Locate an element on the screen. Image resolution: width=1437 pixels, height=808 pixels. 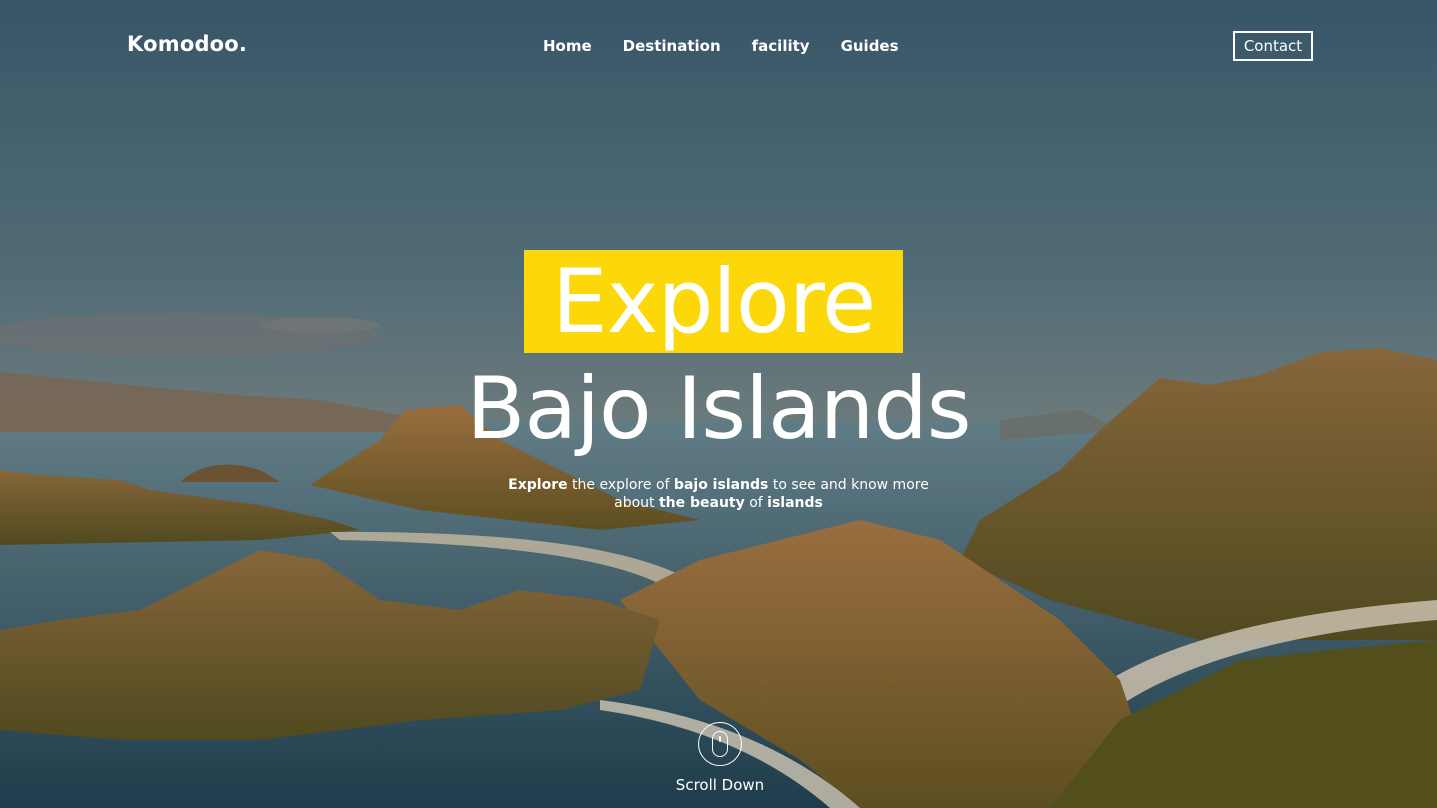
subtitle-text: to see and know more is located at coordinates (848, 485).